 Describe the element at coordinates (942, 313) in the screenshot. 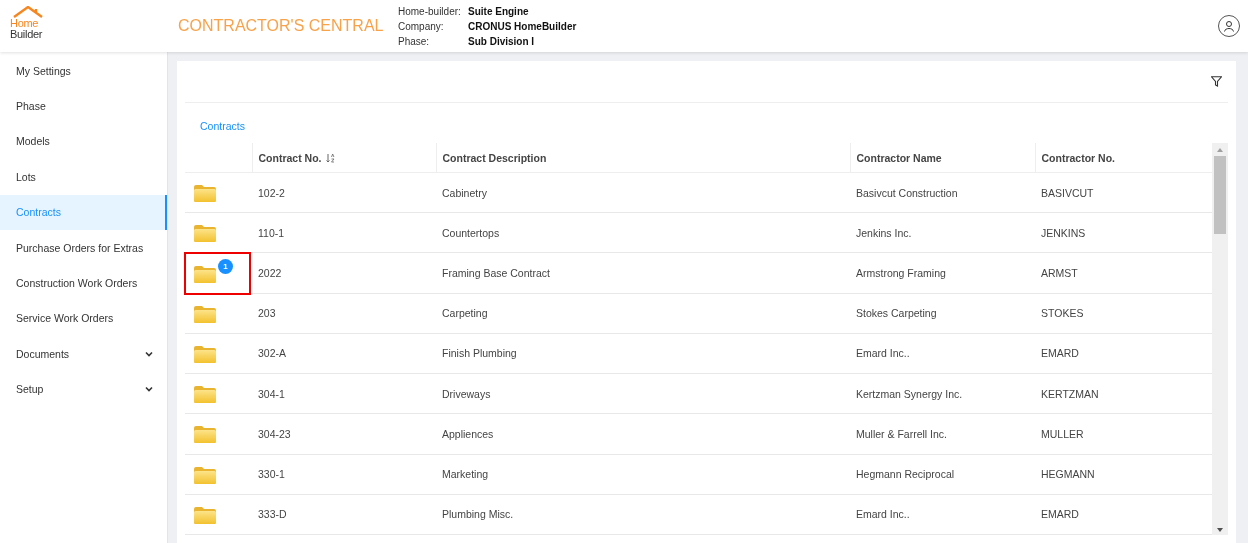

I see `table-cell: Stokes Carpeting` at that location.